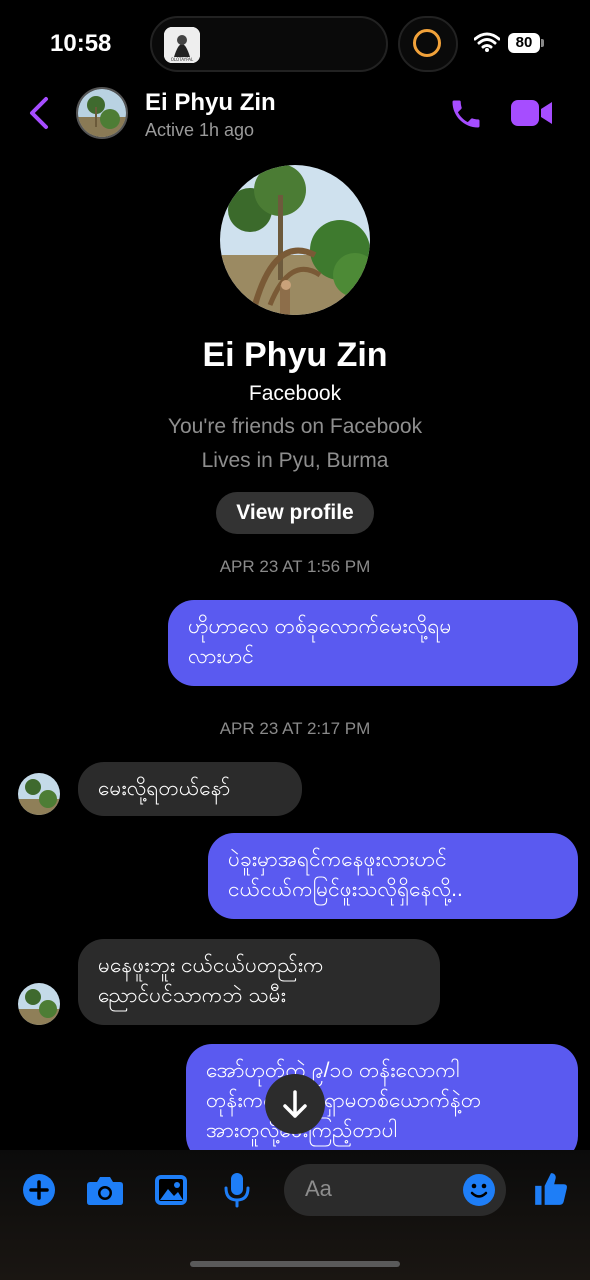 The image size is (590, 1280). Describe the element at coordinates (524, 43) in the screenshot. I see `battery-indicator: 80` at that location.